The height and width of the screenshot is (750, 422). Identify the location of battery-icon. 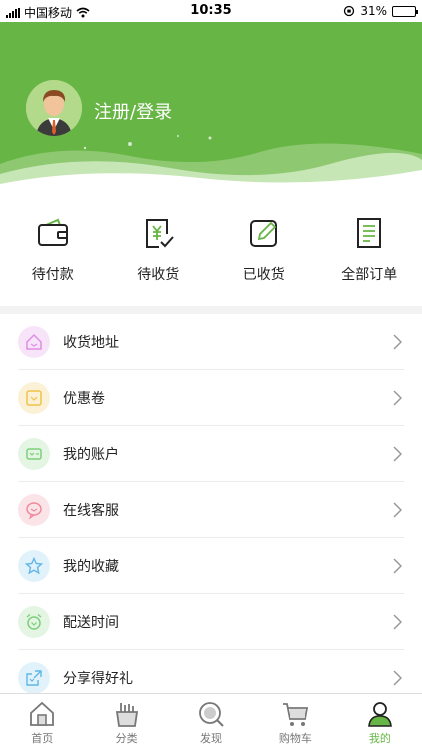
(405, 11).